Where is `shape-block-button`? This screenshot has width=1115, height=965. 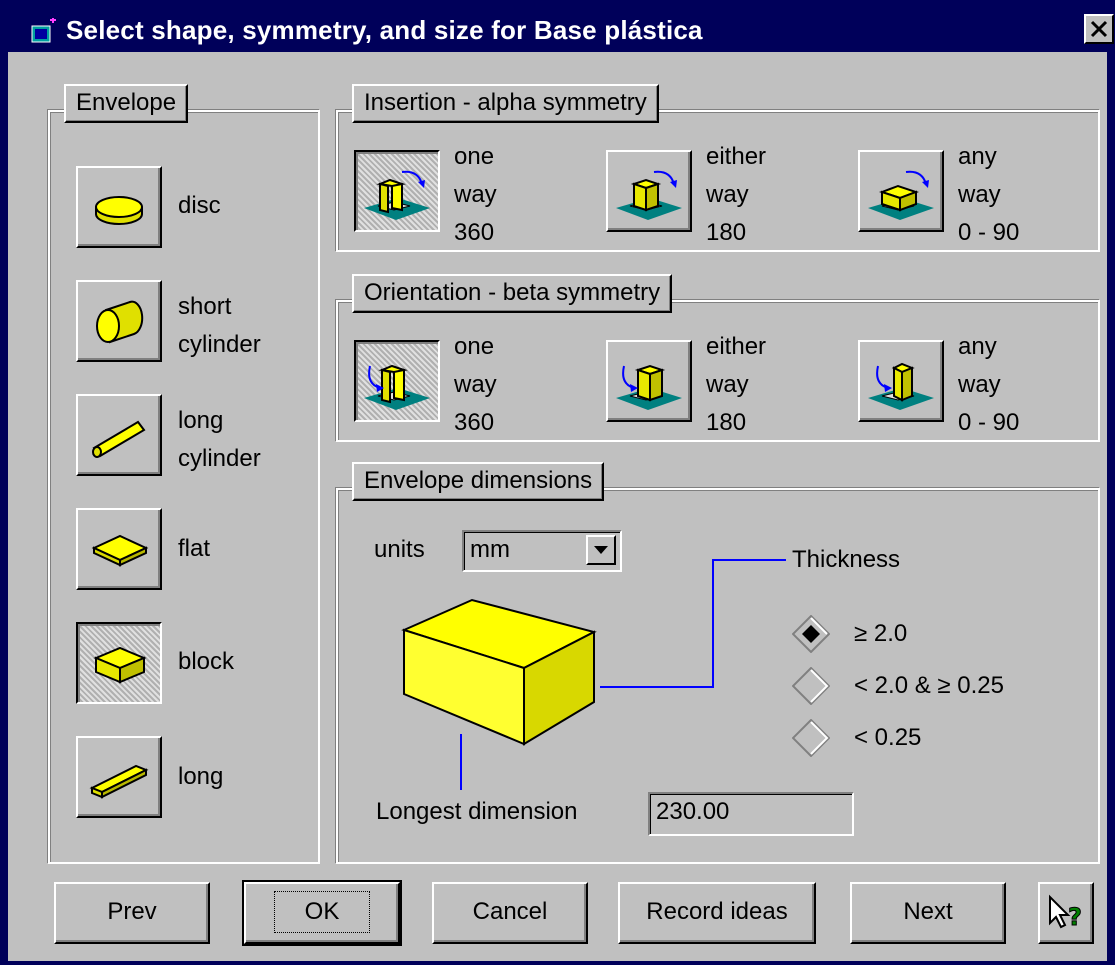
shape-block-button is located at coordinates (119, 663).